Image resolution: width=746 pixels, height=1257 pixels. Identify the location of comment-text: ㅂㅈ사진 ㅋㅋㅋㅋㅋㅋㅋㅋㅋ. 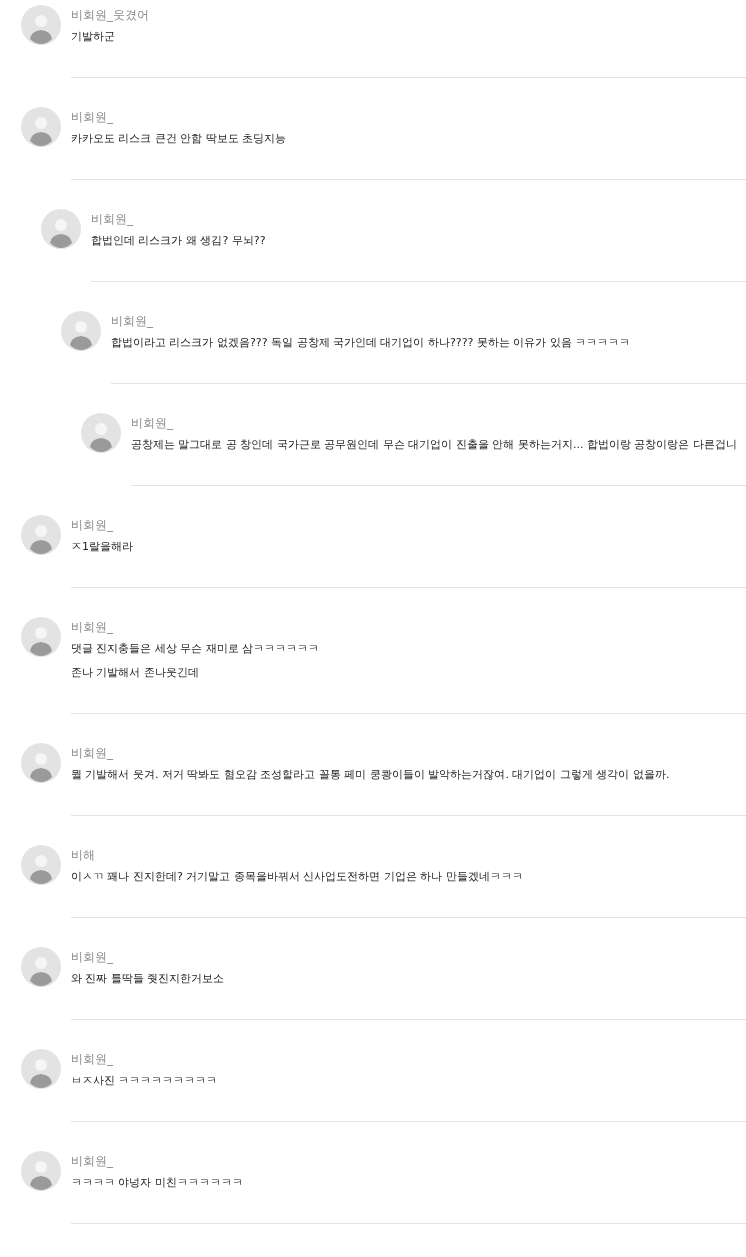
(145, 1081).